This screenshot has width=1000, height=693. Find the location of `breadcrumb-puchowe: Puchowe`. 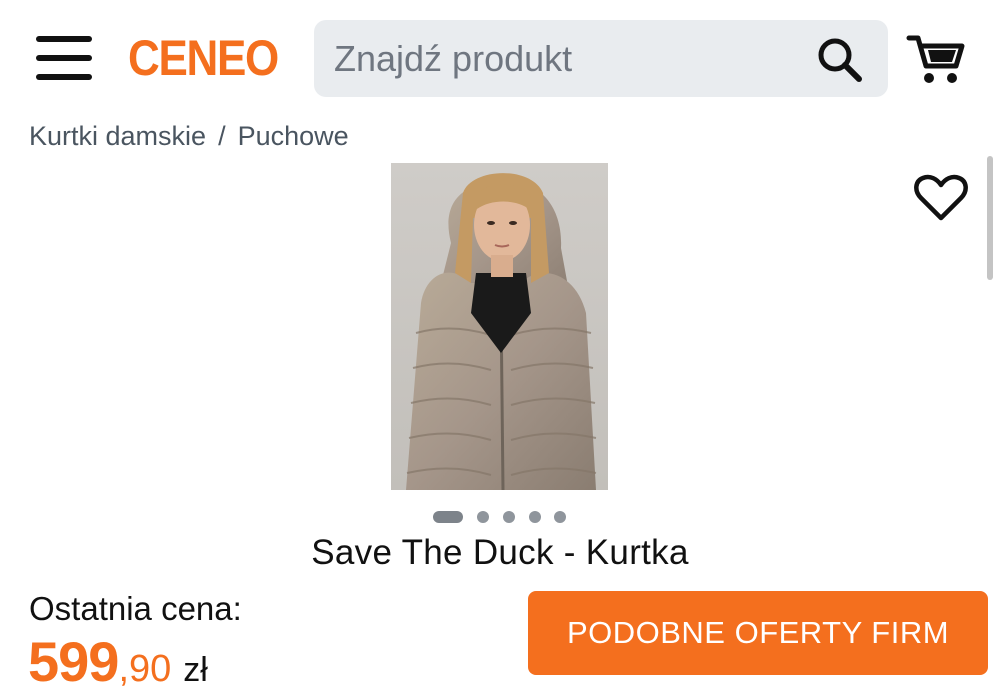

breadcrumb-puchowe: Puchowe is located at coordinates (293, 136).